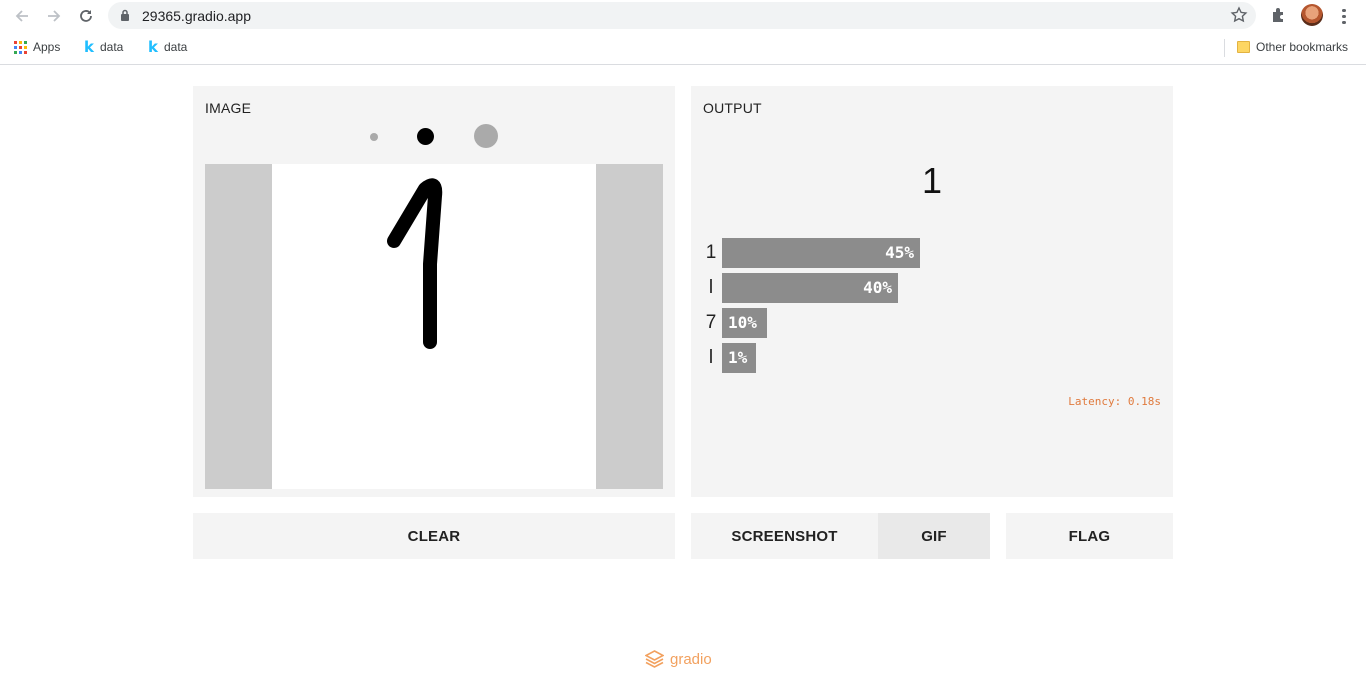 The image size is (1366, 690). I want to click on confidence-value: 45%, so click(899, 252).